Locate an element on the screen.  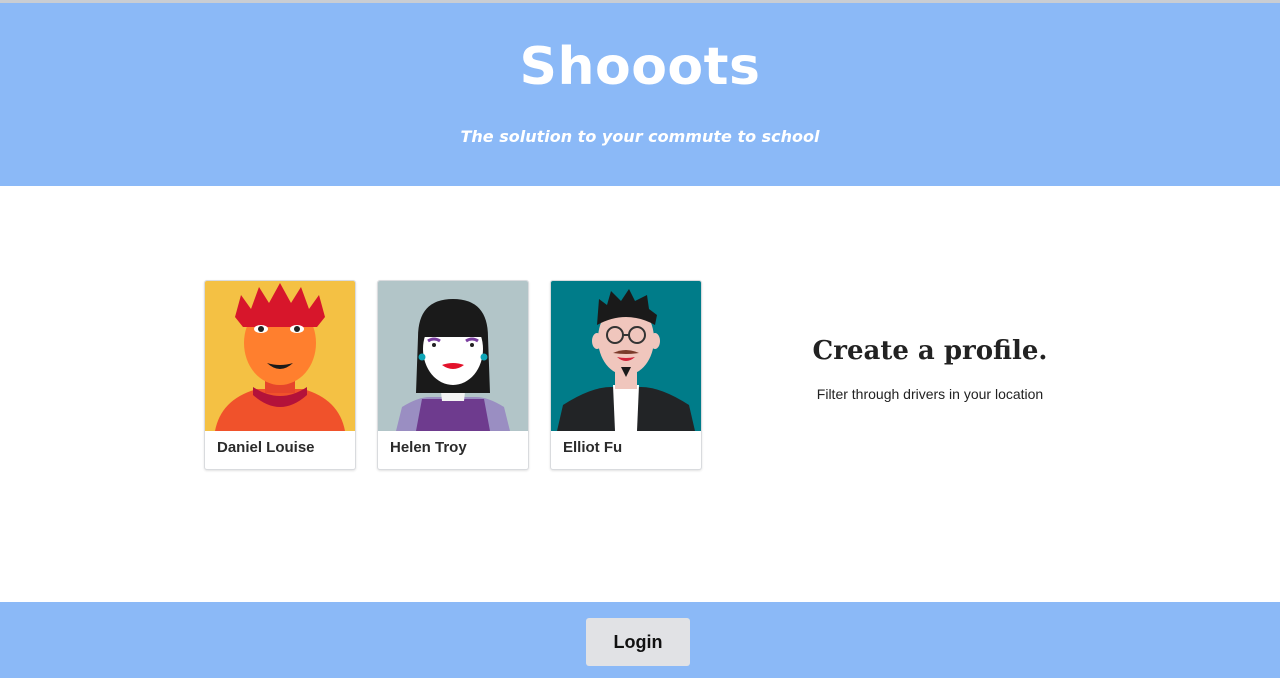
profile-name: Helen Troy is located at coordinates (428, 447).